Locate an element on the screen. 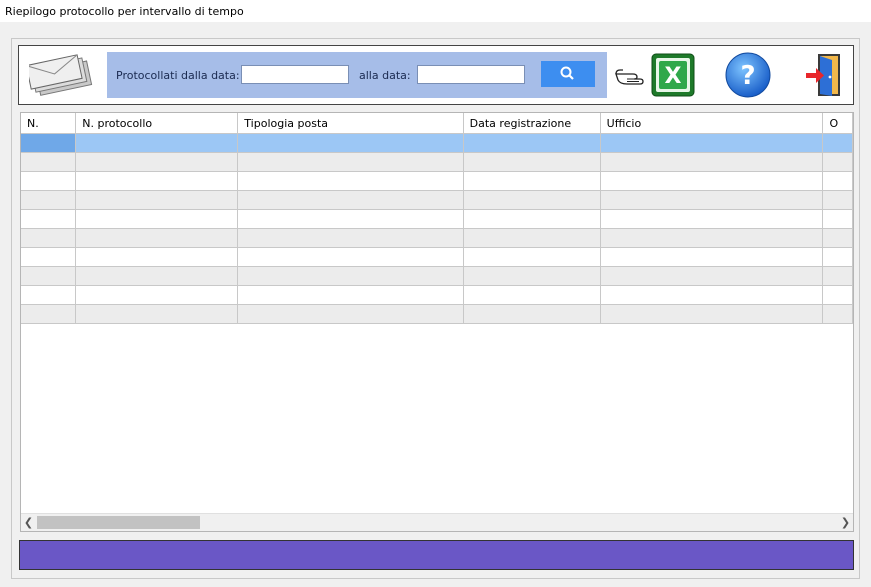 The height and width of the screenshot is (587, 871). toolbar: Protocollati dalla data: alla data: X ? is located at coordinates (436, 75).